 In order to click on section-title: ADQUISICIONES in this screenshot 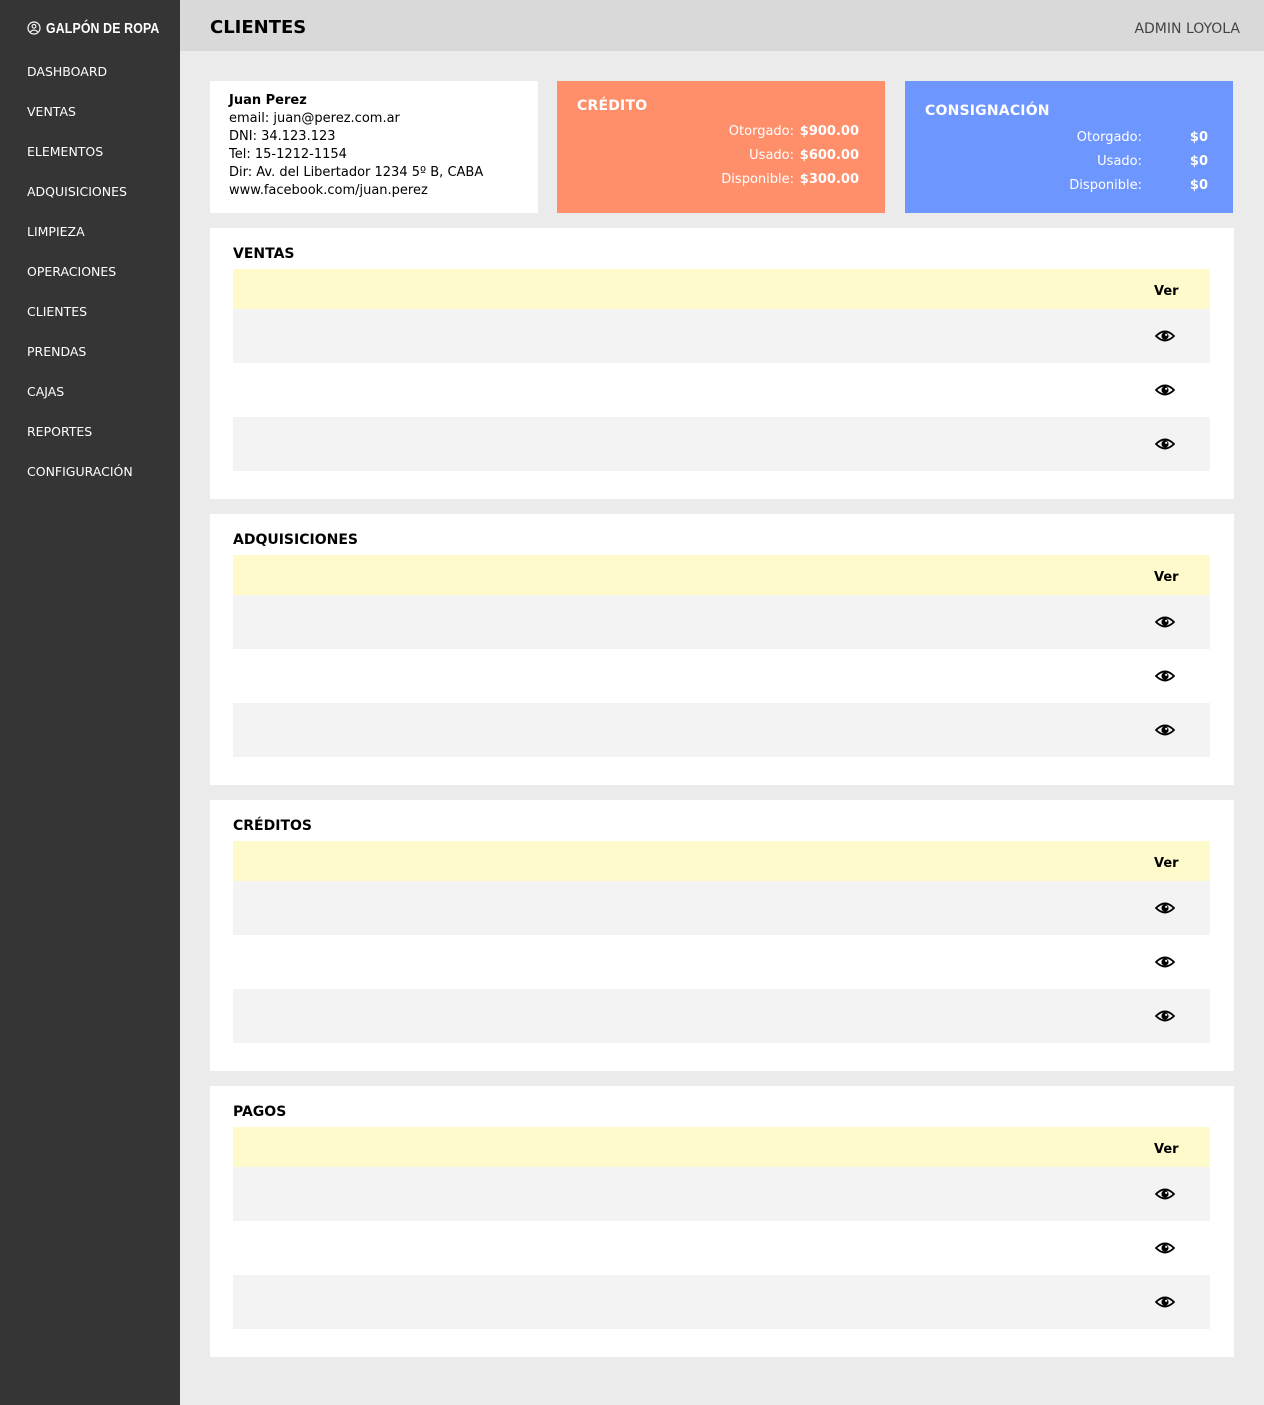, I will do `click(295, 540)`.